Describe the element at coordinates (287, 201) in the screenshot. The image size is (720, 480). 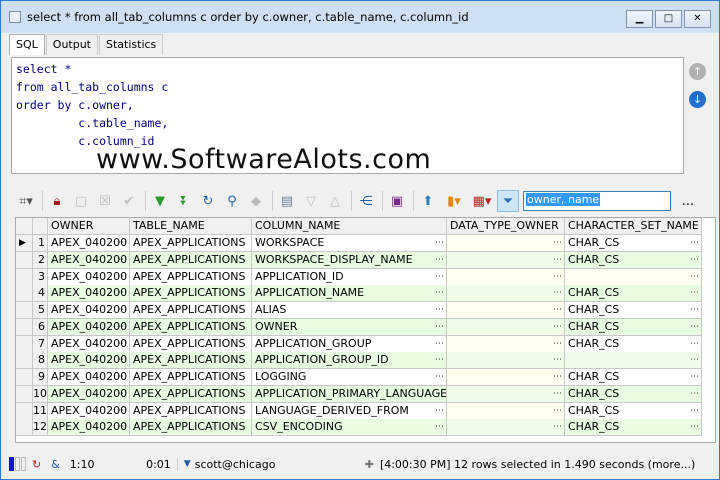
I see `record-view-icon: ▤` at that location.